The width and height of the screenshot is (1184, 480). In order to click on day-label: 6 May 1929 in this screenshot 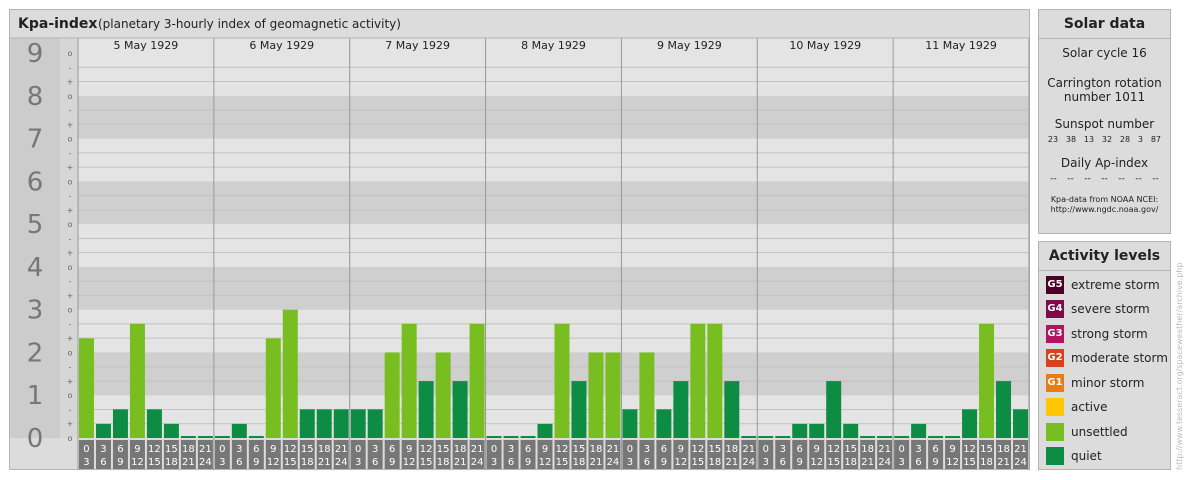, I will do `click(281, 45)`.